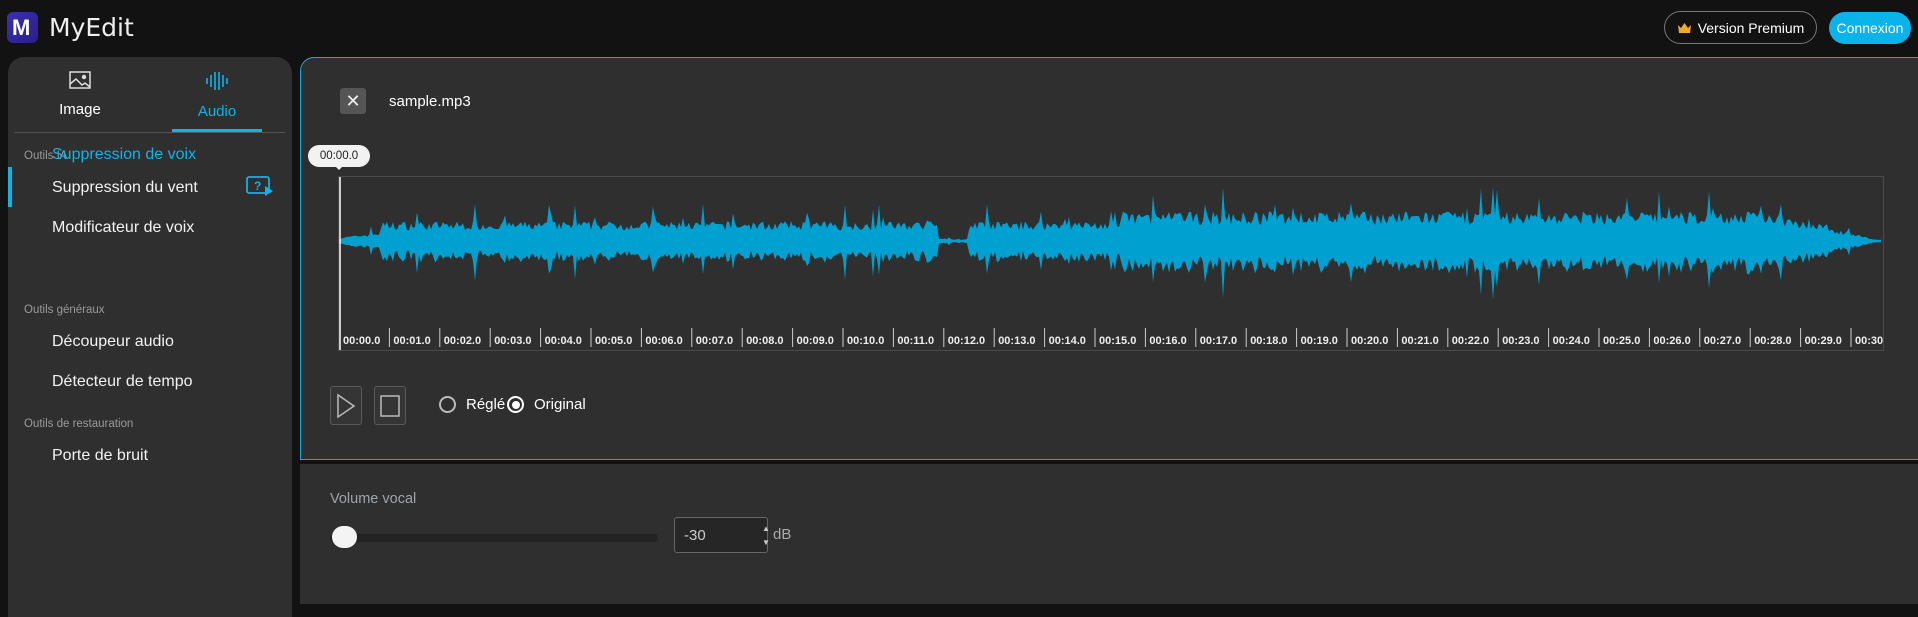 This screenshot has width=1918, height=617. What do you see at coordinates (462, 341) in the screenshot?
I see `time-label: 00:02.0` at bounding box center [462, 341].